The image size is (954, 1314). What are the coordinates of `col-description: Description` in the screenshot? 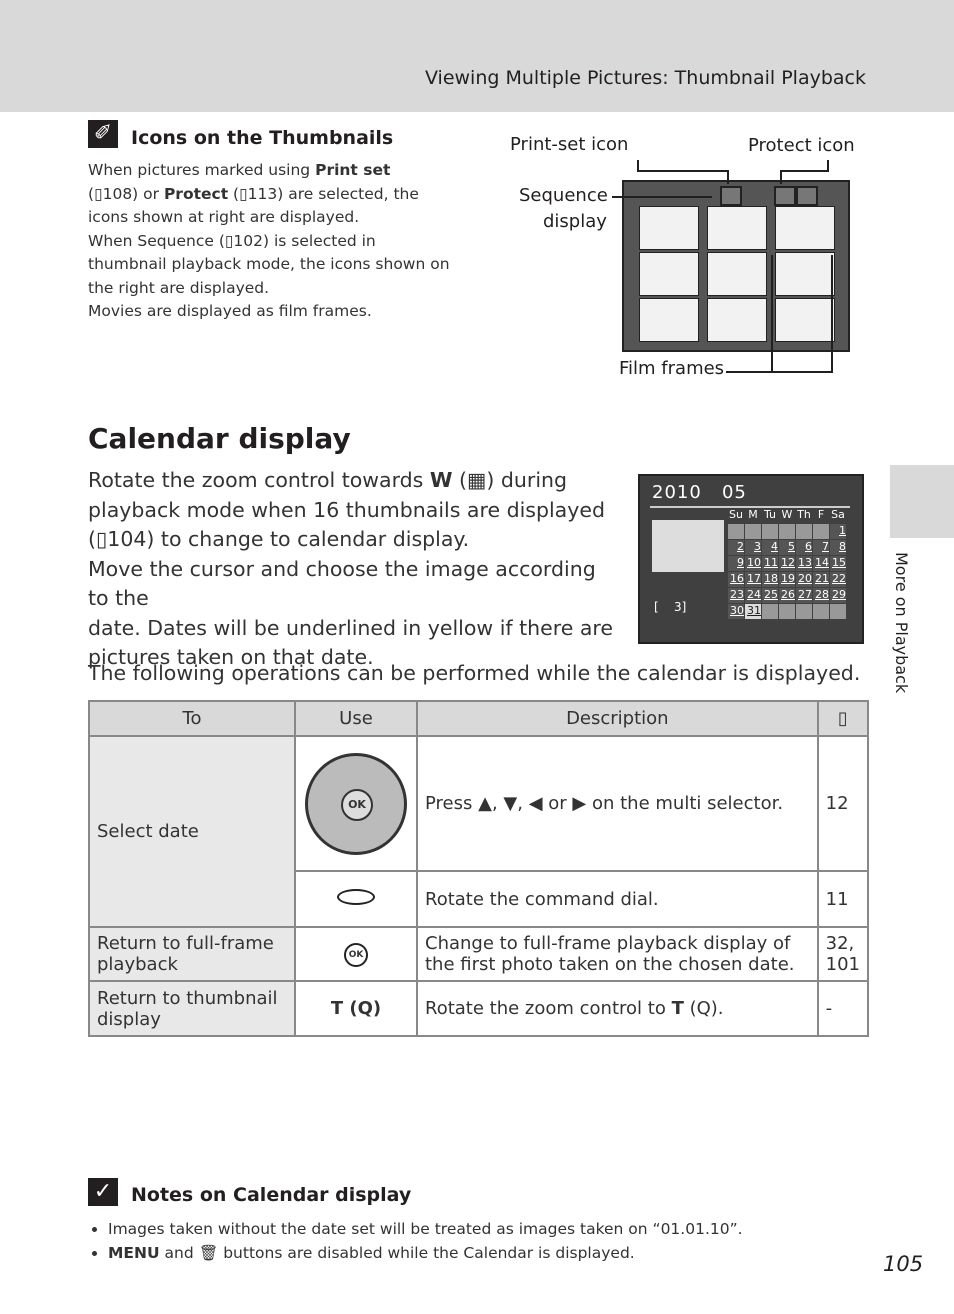 It's located at (617, 718).